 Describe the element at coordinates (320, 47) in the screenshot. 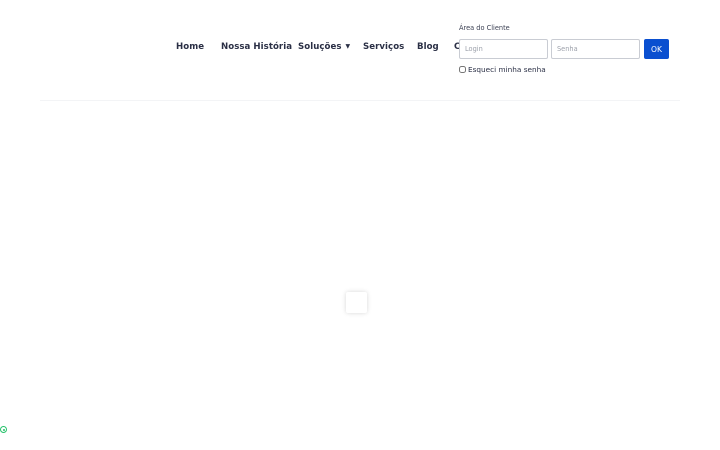

I see `nav-solucoes-label: Soluções` at that location.